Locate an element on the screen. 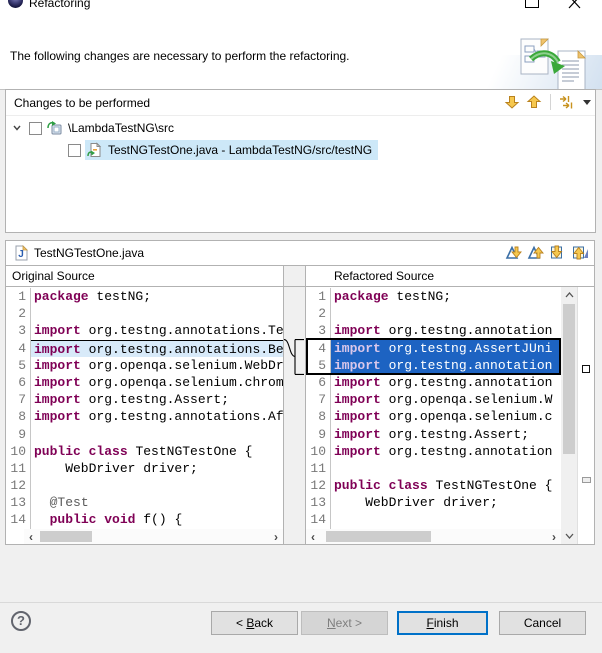  original-source-header: Original Source is located at coordinates (53, 276).